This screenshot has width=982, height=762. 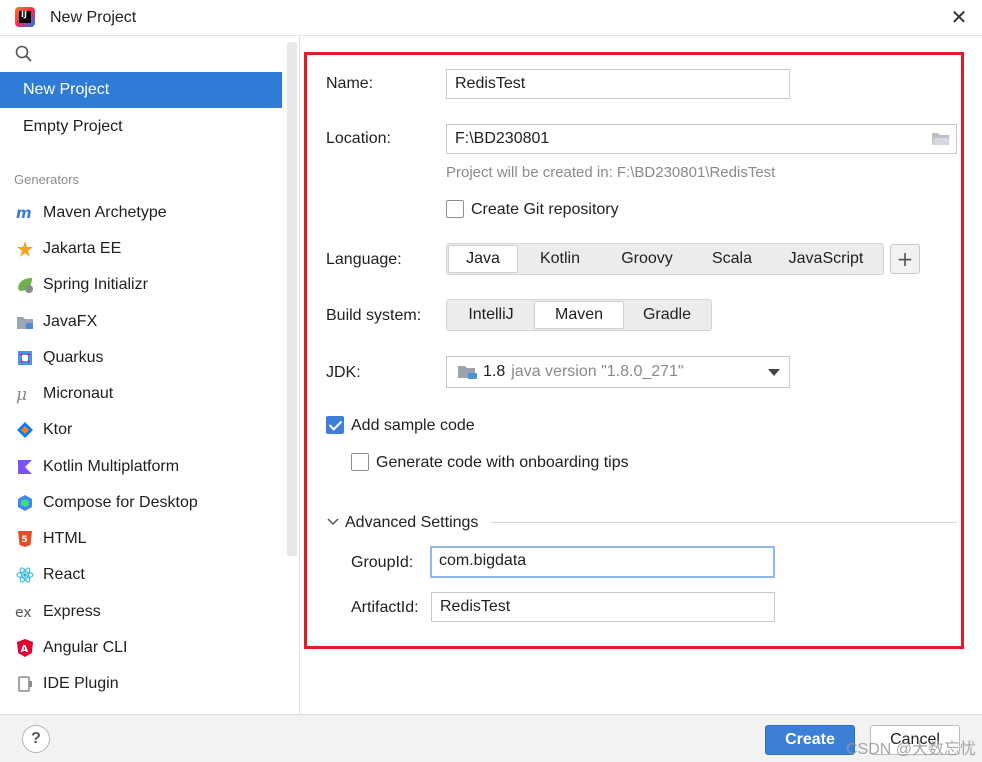 I want to click on build-system-label: Build system:, so click(x=374, y=315).